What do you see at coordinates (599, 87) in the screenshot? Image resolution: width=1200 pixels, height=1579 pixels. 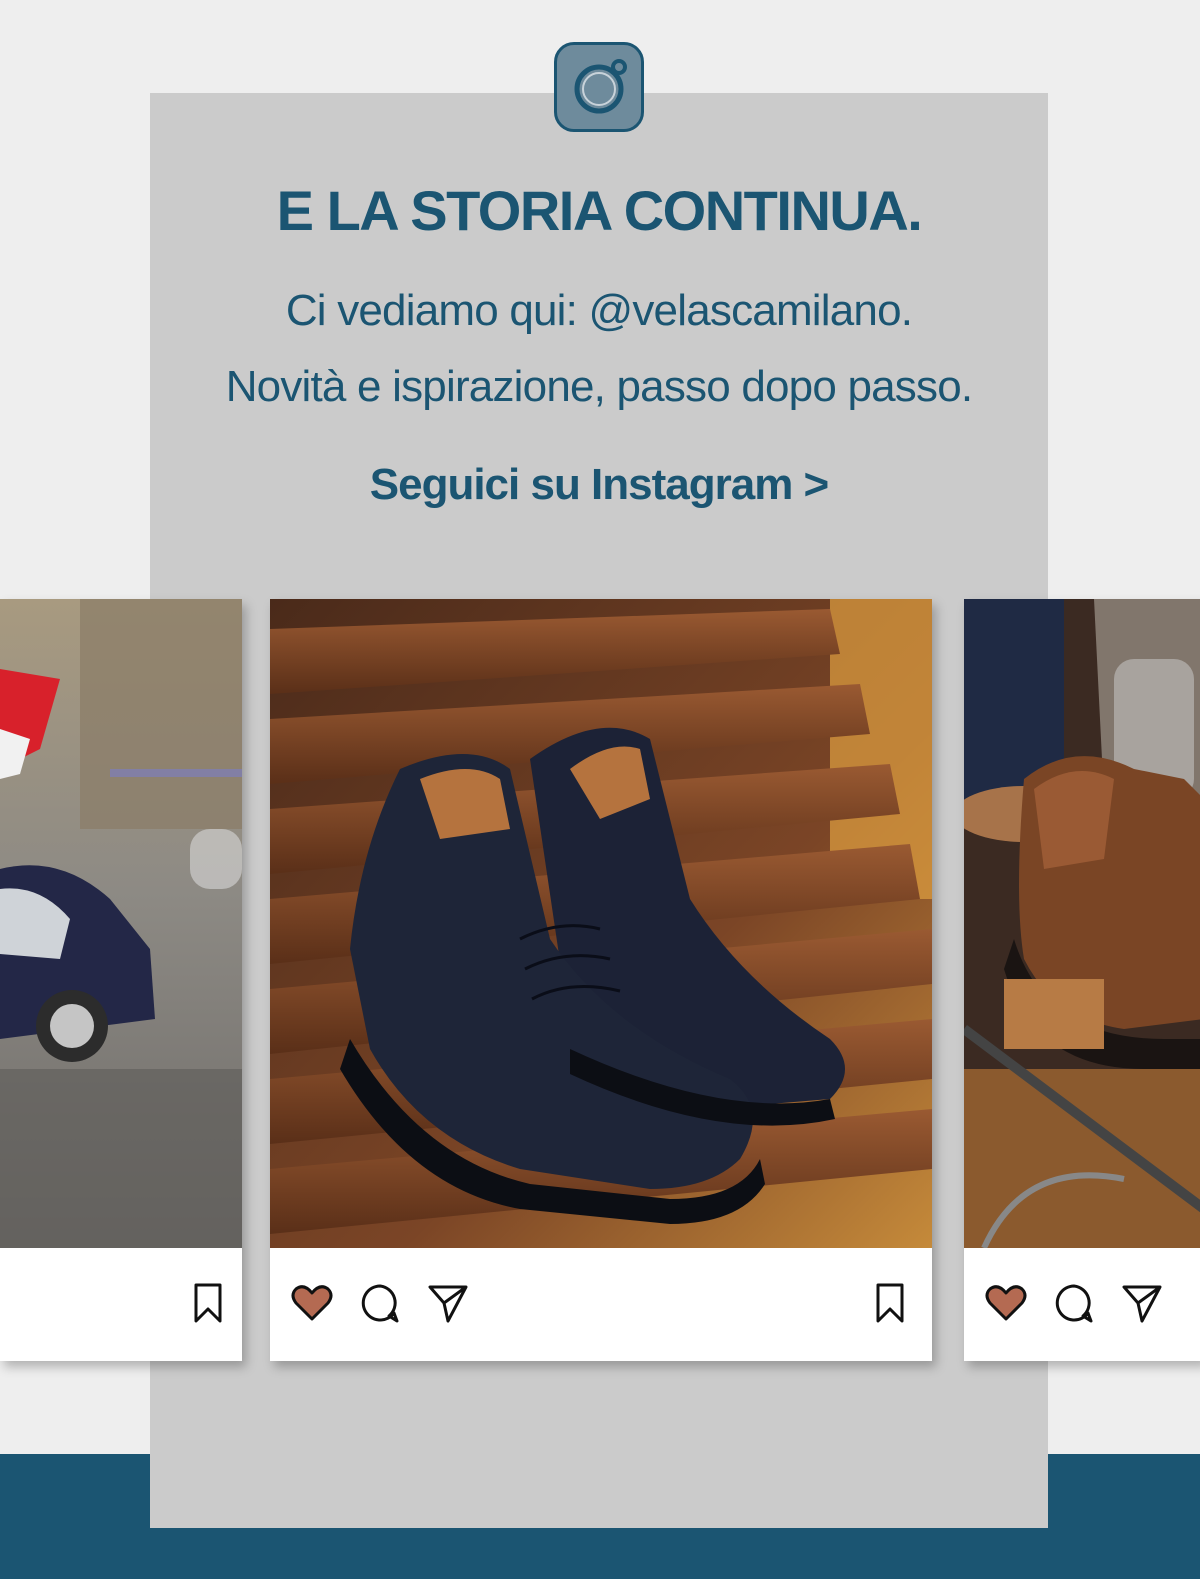 I see `instagram-icon` at bounding box center [599, 87].